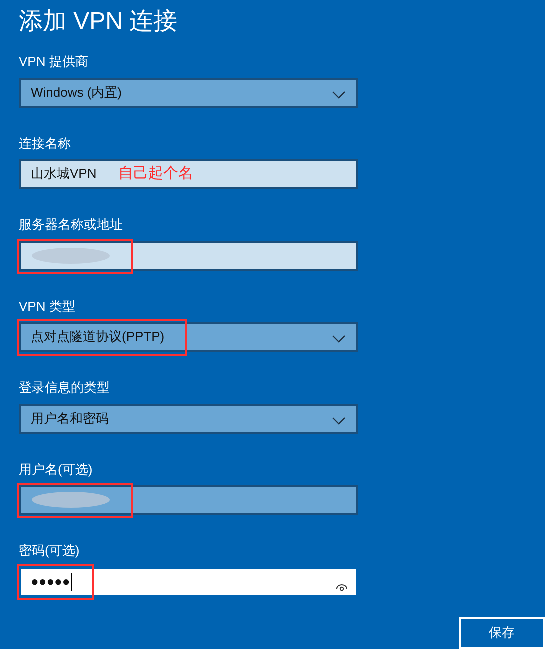 The image size is (545, 649). What do you see at coordinates (50, 551) in the screenshot?
I see `field-label: 密码(可选)` at bounding box center [50, 551].